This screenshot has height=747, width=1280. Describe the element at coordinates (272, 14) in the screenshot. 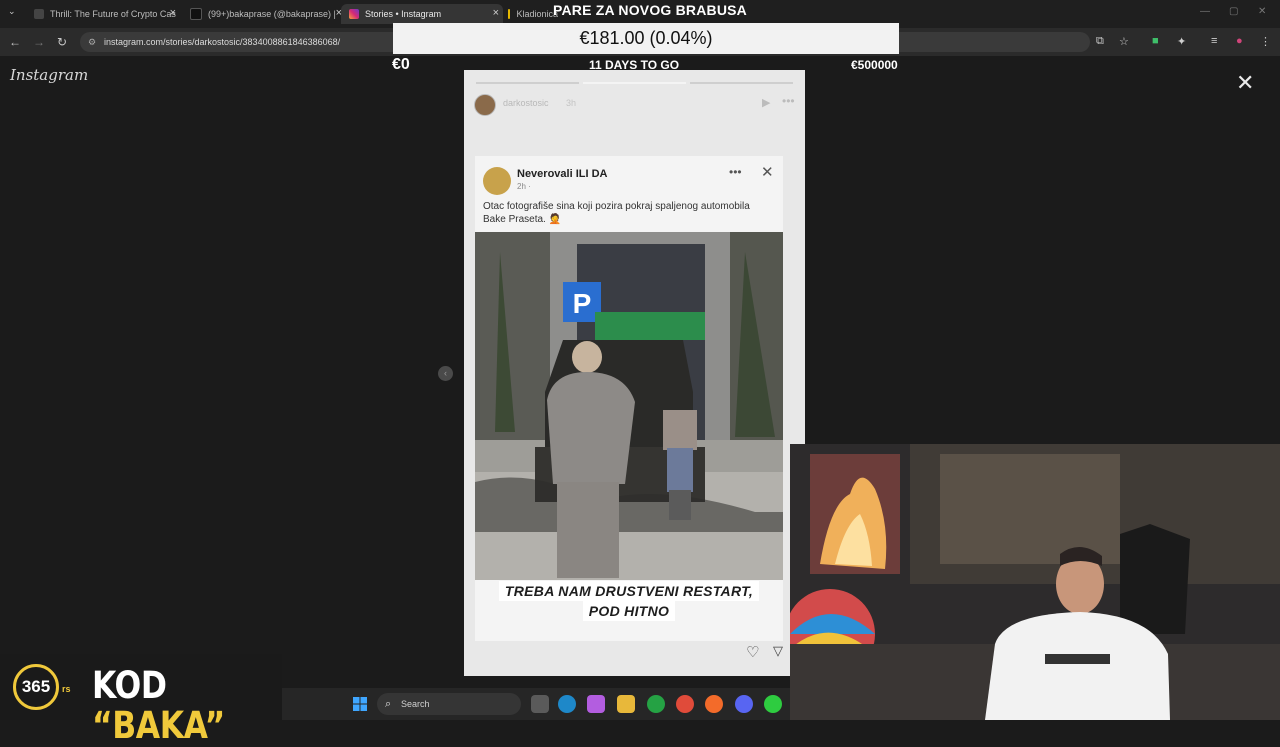

I see `tab-title: (99+)bakaprase (@bakaprase) |` at that location.